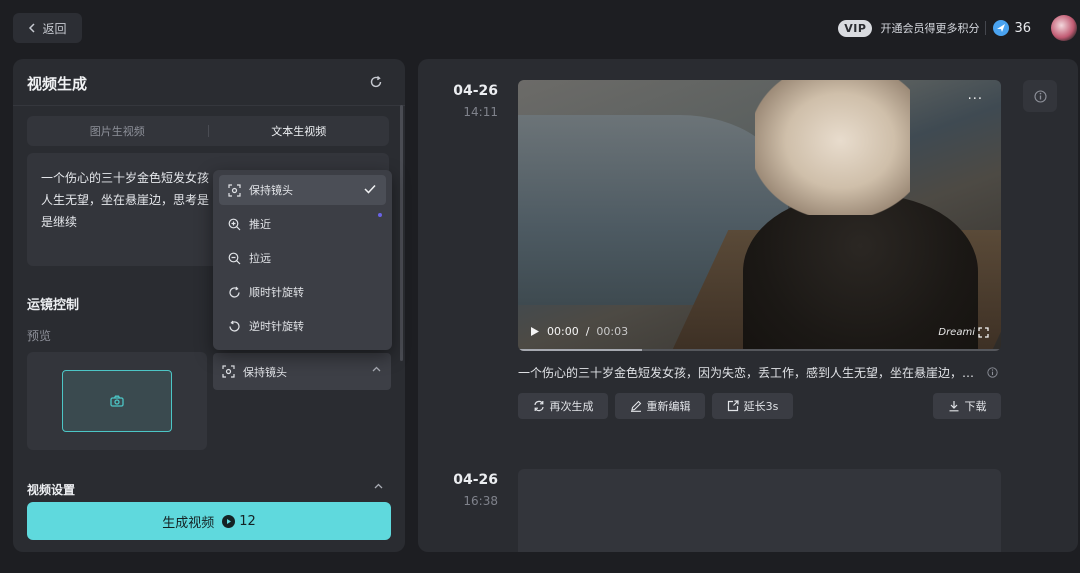  I want to click on video-total-time: 00:03, so click(612, 331).